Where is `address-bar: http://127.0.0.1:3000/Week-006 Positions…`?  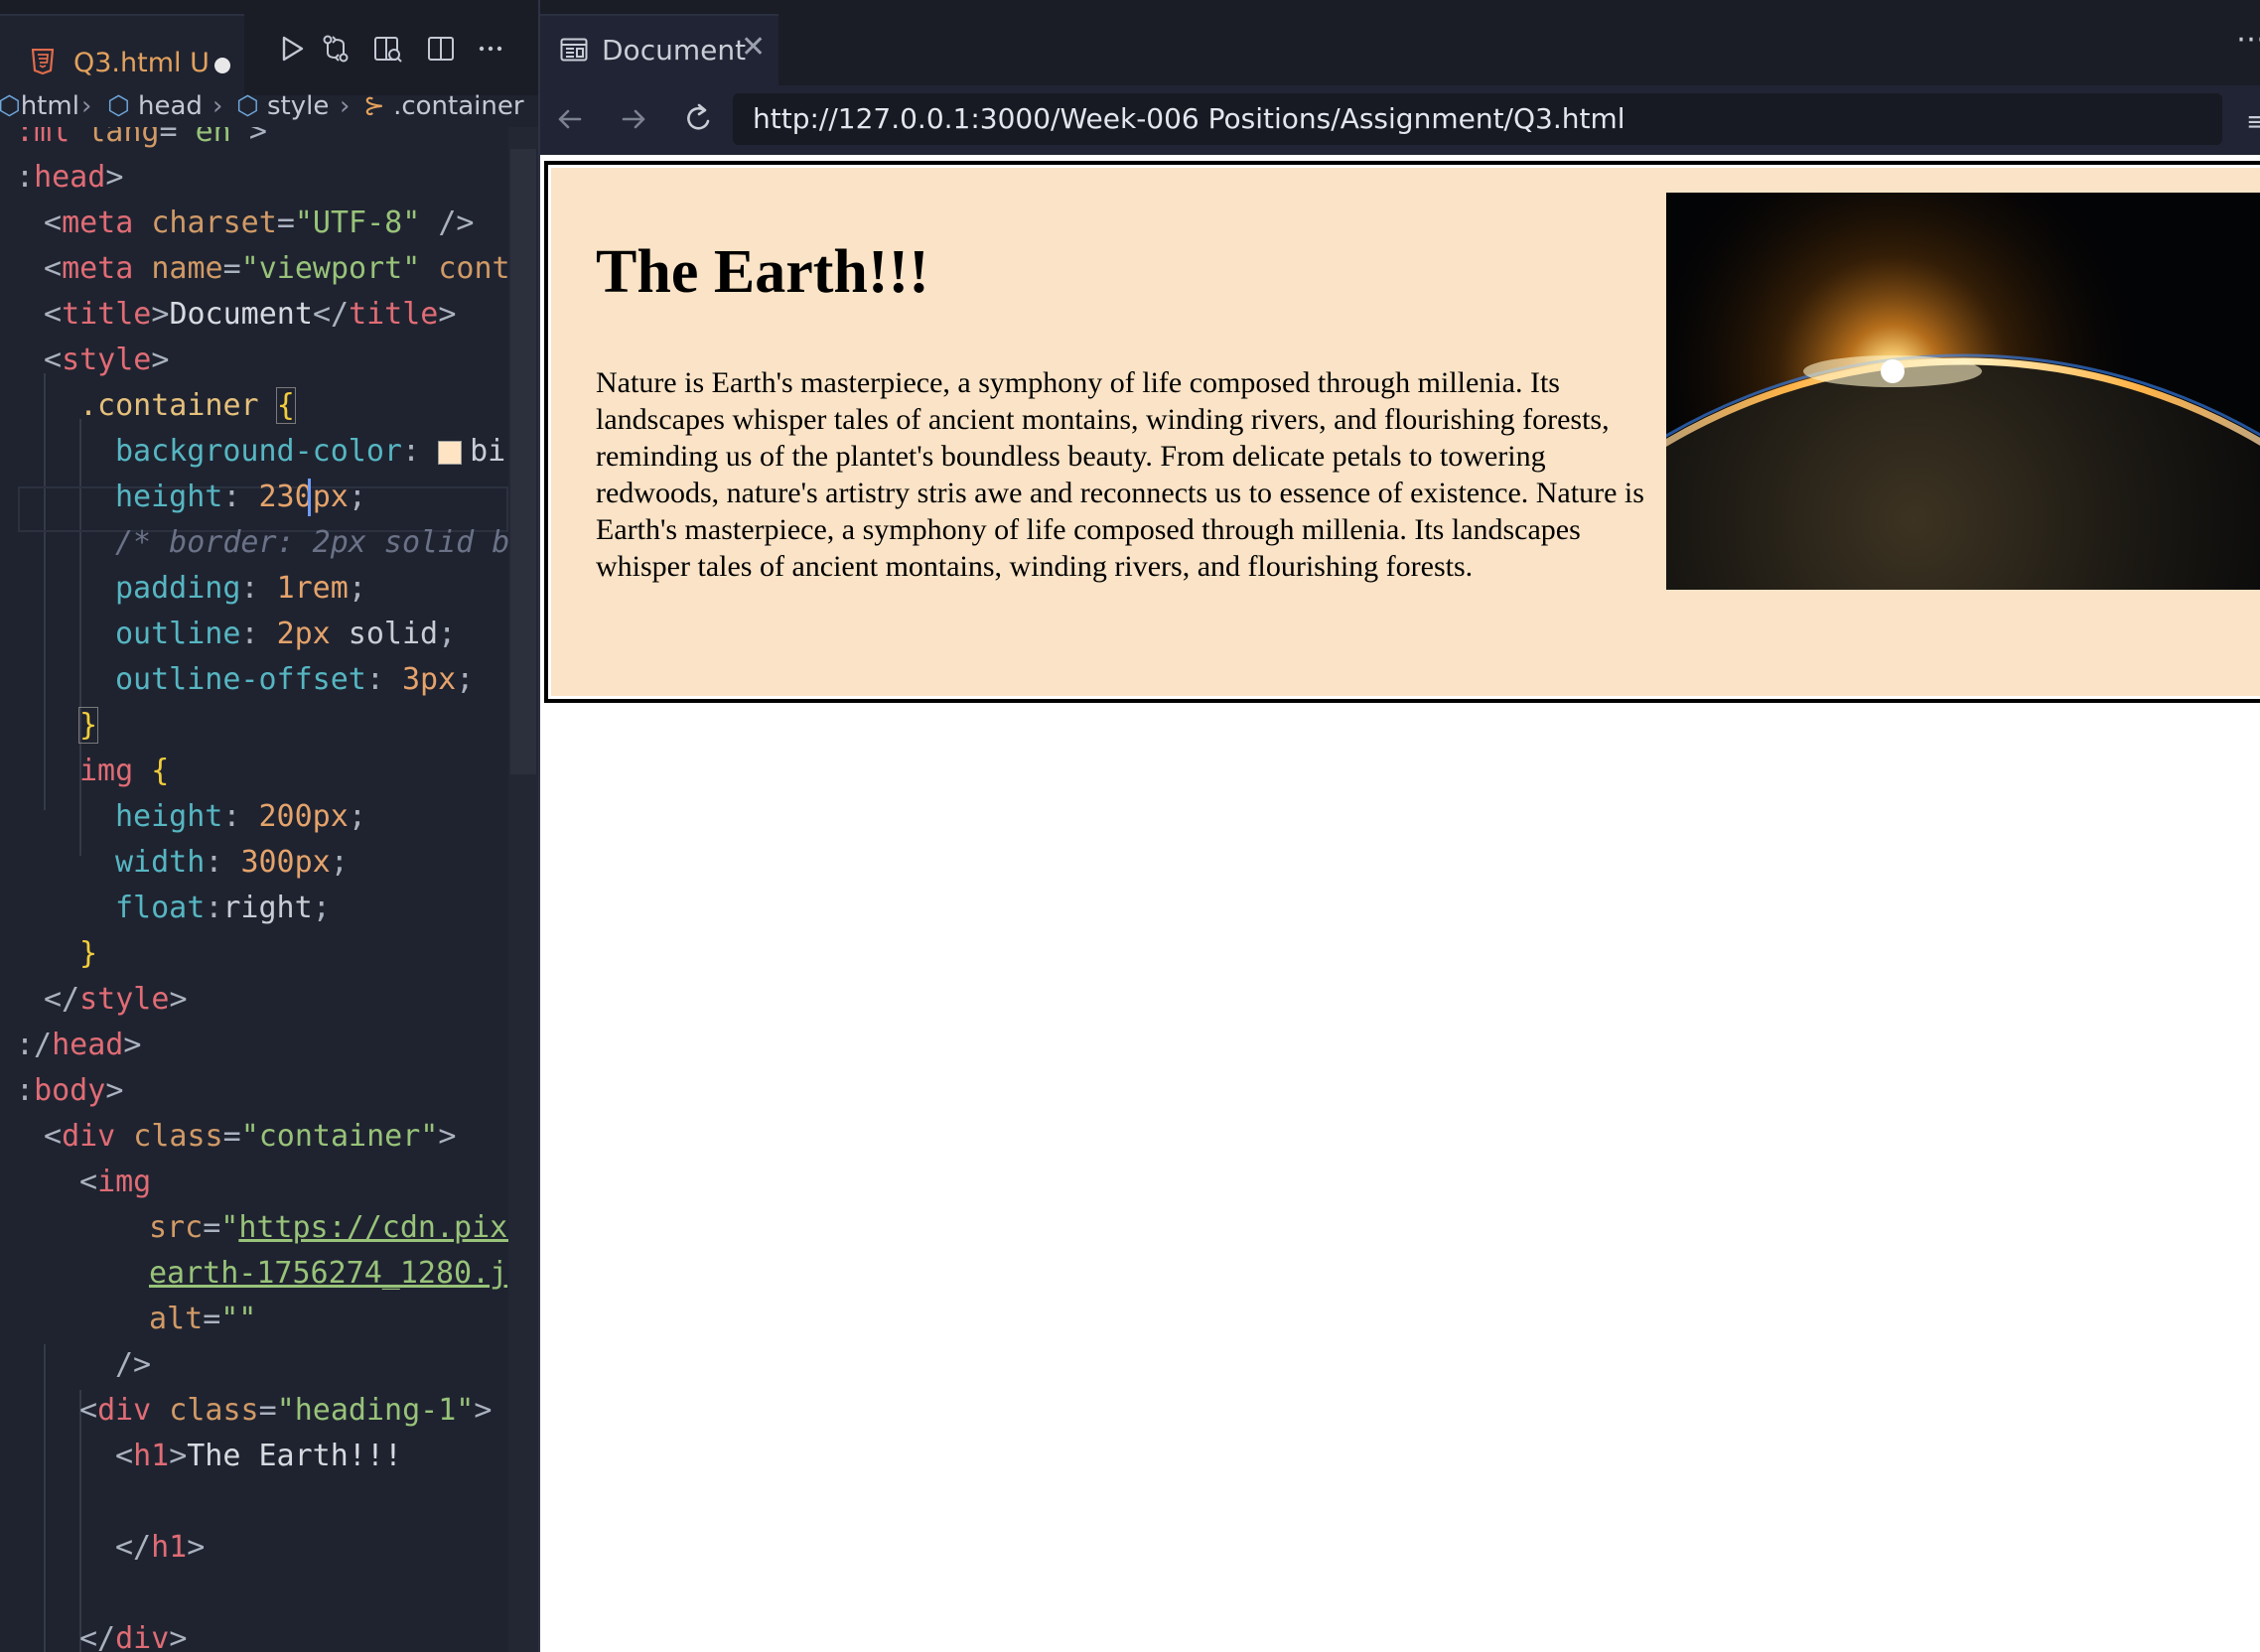
address-bar: http://127.0.0.1:3000/Week-006 Positions… is located at coordinates (1400, 120).